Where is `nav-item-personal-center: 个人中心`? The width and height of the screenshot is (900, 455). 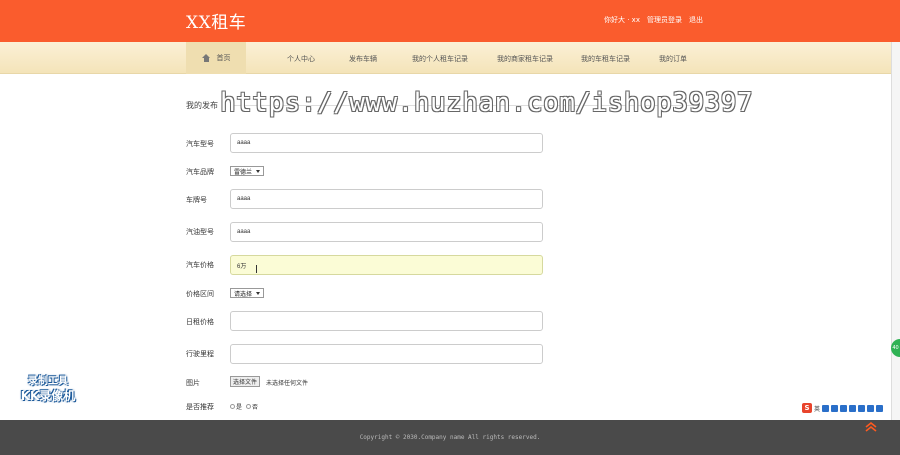
nav-item-personal-center: 个人中心 is located at coordinates (301, 59).